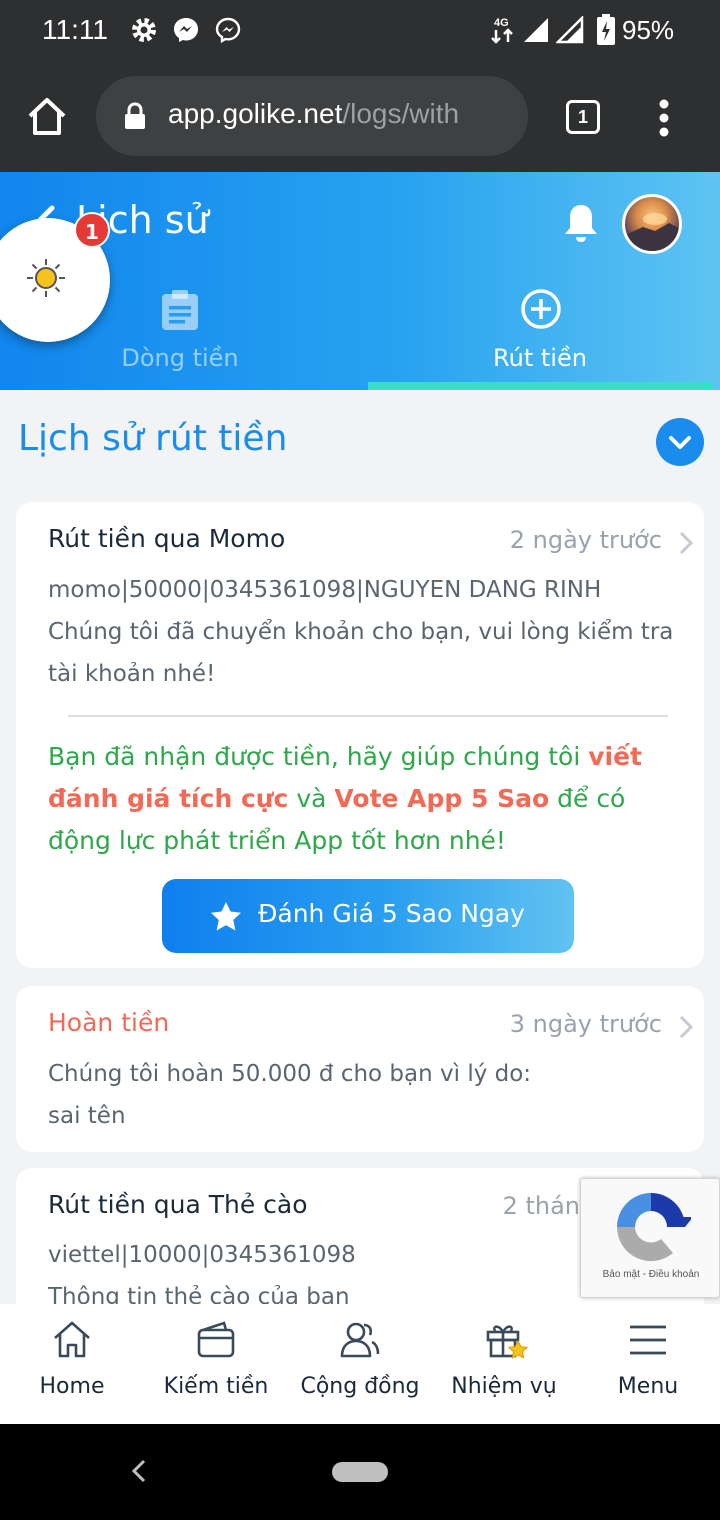 This screenshot has width=720, height=1520. I want to click on entry-time: 3 ngày trước, so click(585, 1024).